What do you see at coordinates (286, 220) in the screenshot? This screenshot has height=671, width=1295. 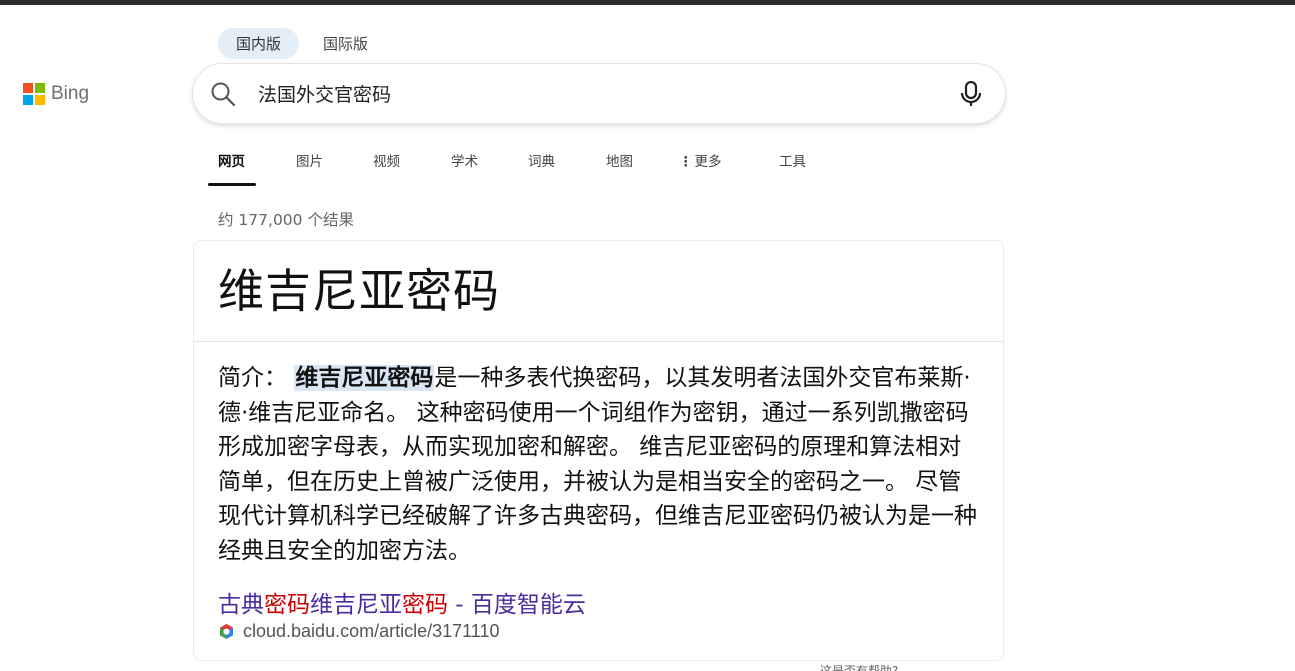 I see `result-count: 约 177,000 个结果` at bounding box center [286, 220].